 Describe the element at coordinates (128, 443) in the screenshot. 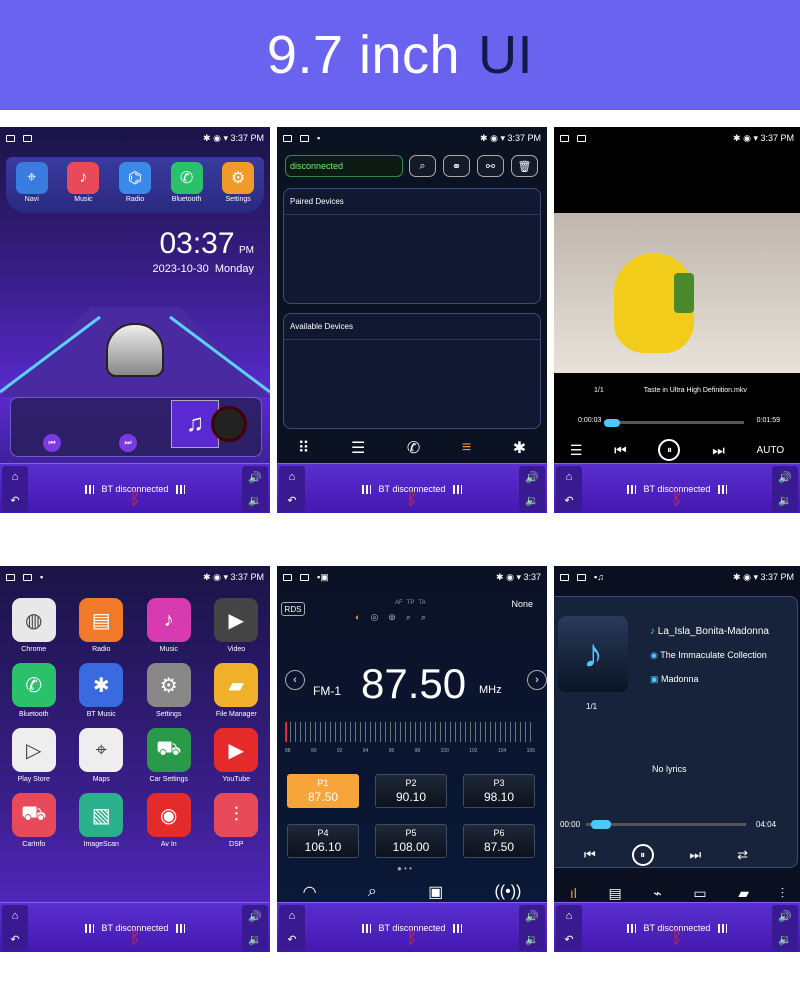

I see `next-button: ⏭` at that location.